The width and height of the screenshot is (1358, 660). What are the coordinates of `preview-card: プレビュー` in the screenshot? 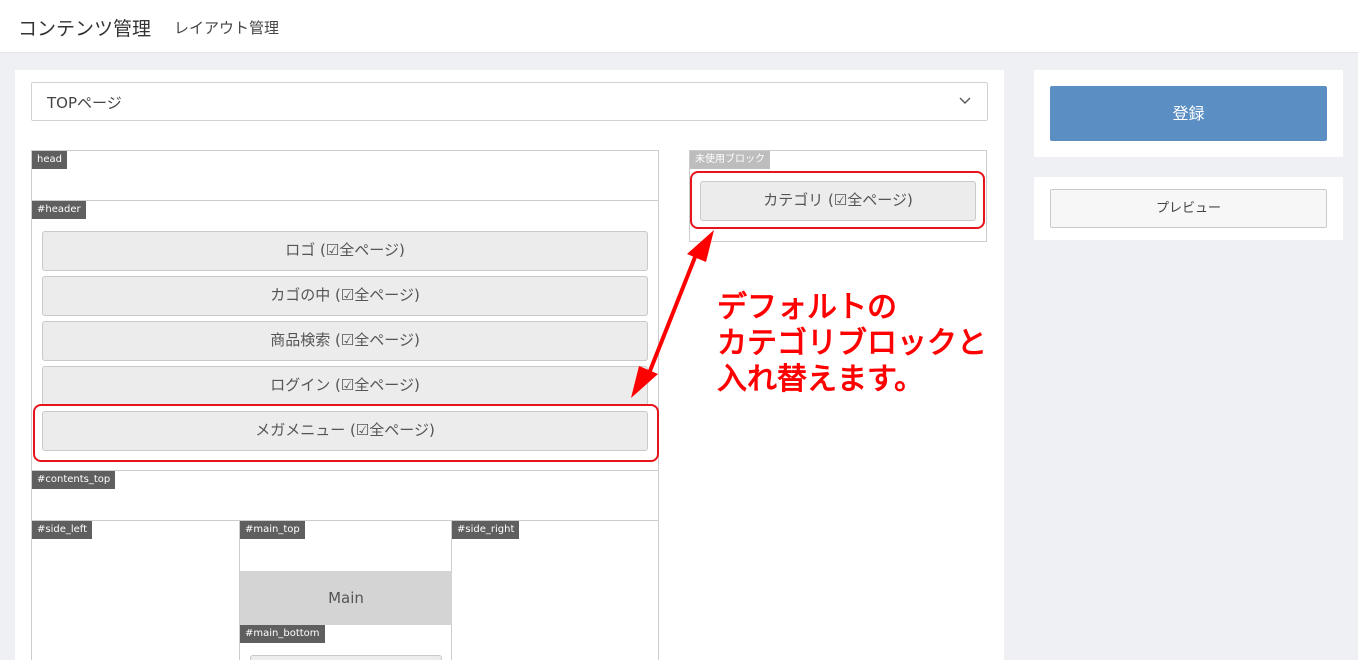 It's located at (1188, 208).